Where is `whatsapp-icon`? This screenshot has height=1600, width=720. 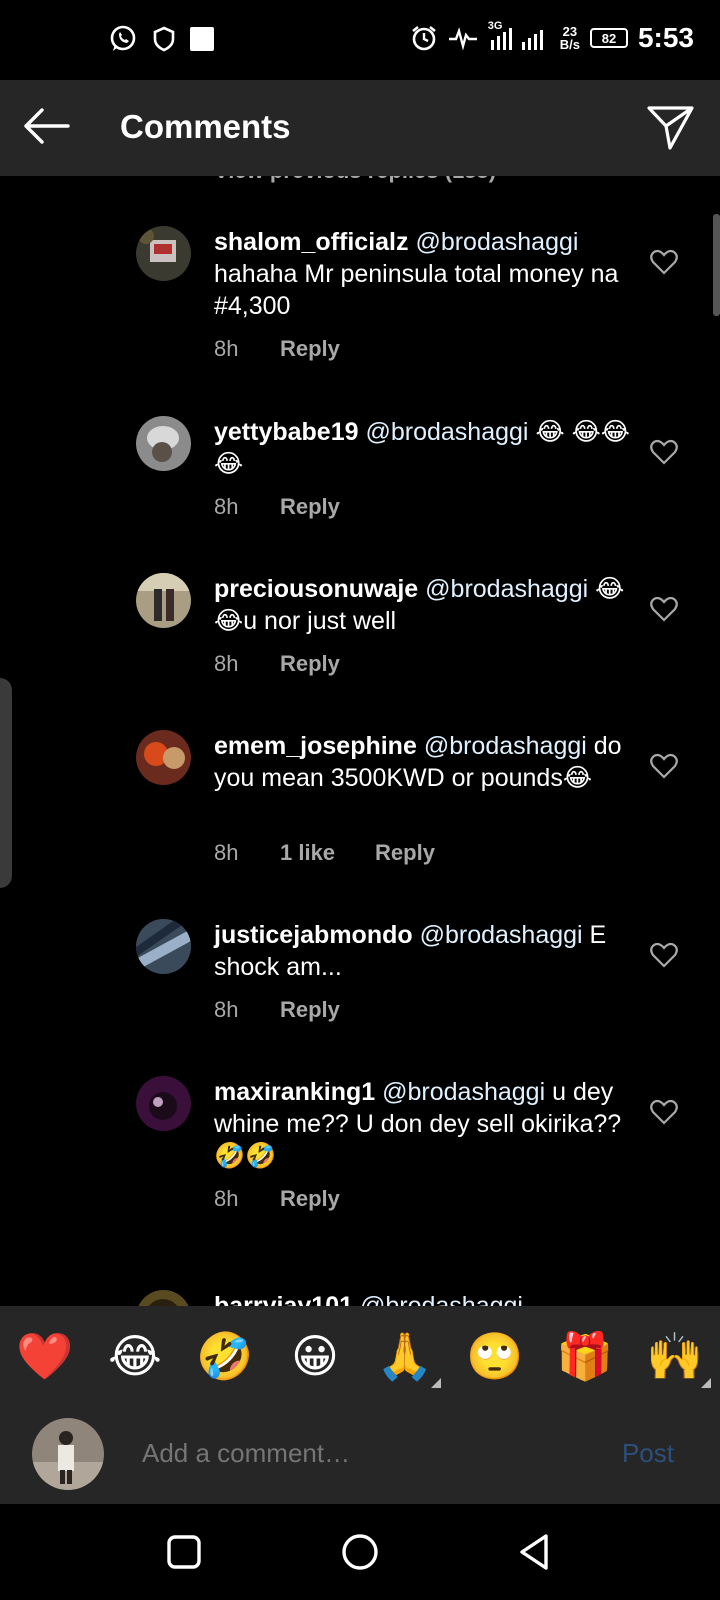 whatsapp-icon is located at coordinates (123, 38).